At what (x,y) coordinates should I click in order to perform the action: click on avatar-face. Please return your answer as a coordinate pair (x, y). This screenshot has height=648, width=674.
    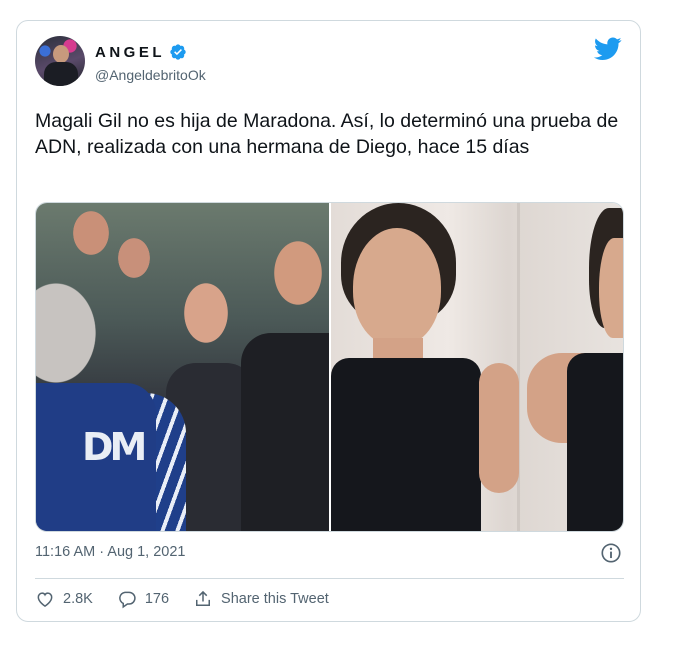
    Looking at the image, I should click on (61, 54).